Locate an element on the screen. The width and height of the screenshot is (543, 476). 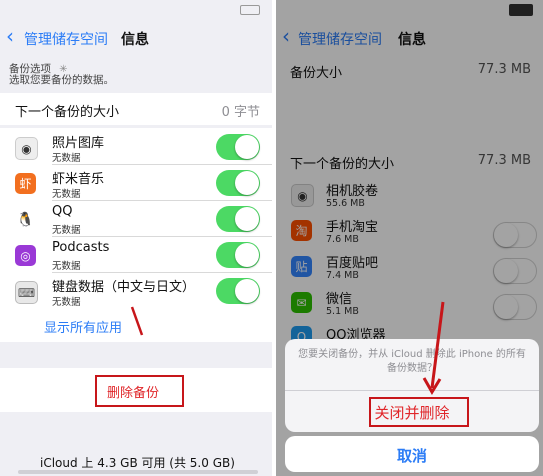
podcasts-icon: ◎ is located at coordinates (25, 255).